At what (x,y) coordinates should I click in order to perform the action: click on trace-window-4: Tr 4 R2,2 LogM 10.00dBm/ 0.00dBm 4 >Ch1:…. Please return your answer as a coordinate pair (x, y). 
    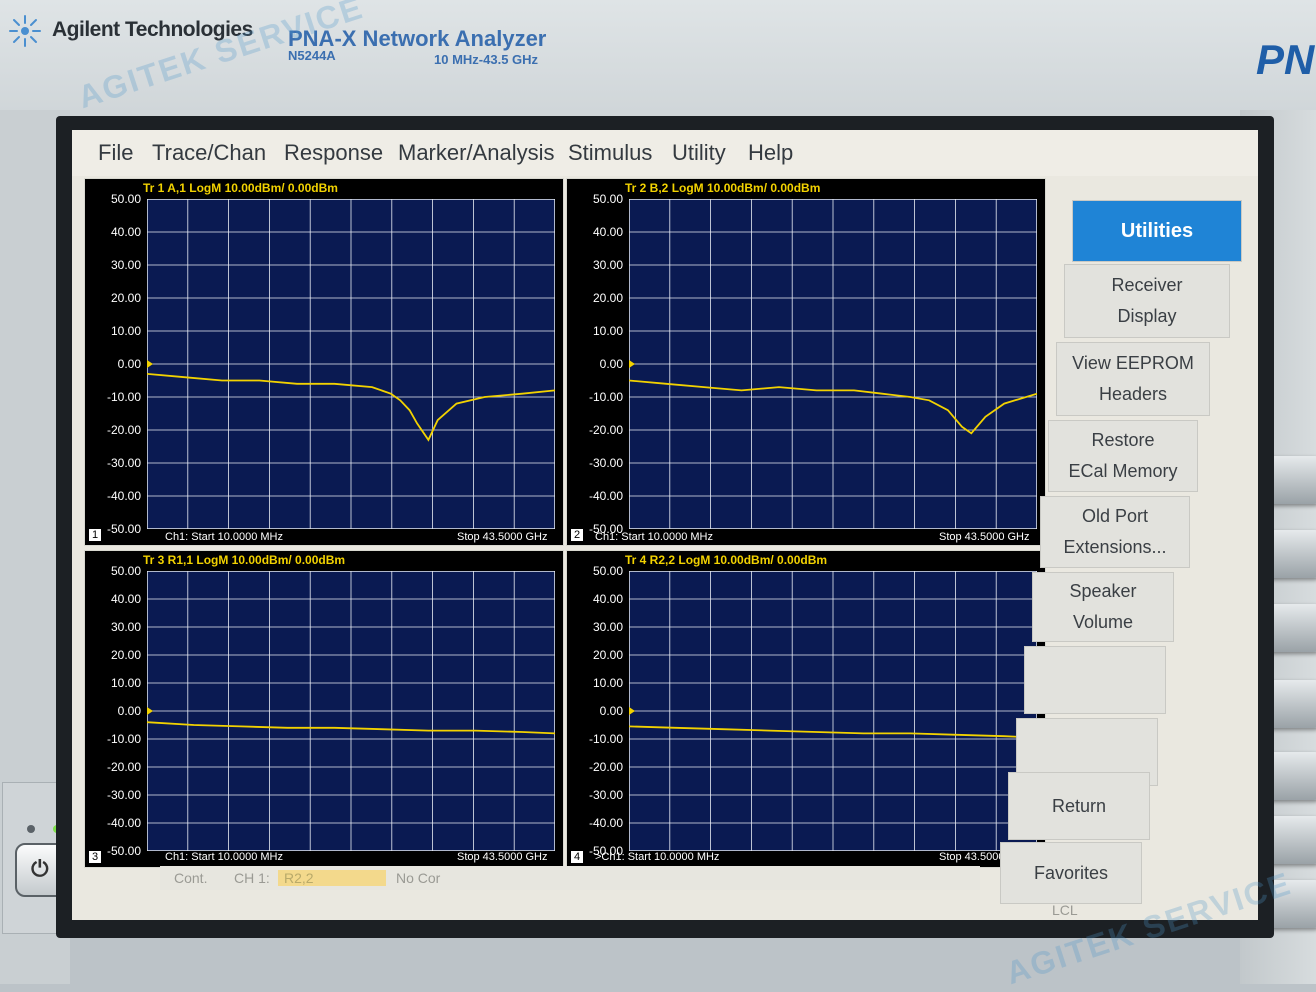
    Looking at the image, I should click on (806, 709).